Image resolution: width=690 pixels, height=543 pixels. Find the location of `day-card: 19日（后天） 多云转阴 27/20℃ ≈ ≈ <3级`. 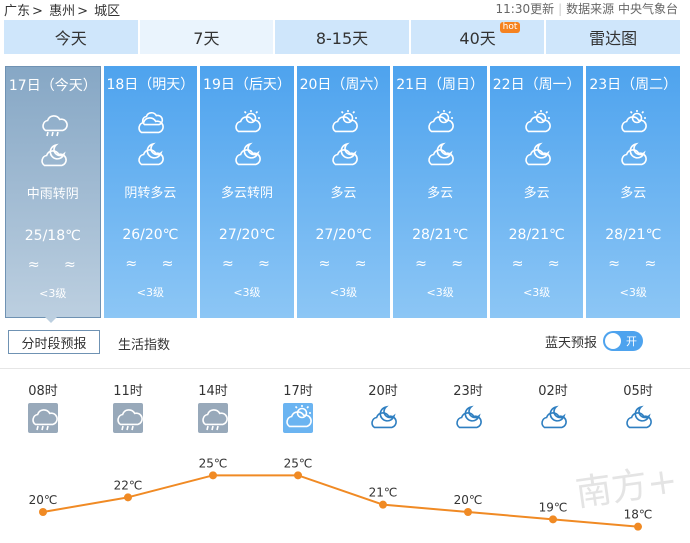

day-card: 19日（后天） 多云转阴 27/20℃ ≈ ≈ <3级 is located at coordinates (247, 192).